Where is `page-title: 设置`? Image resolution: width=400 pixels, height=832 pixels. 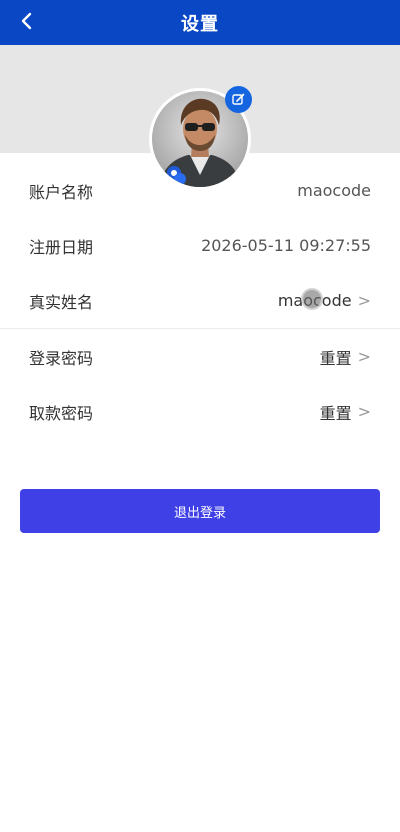
page-title: 设置 is located at coordinates (200, 24).